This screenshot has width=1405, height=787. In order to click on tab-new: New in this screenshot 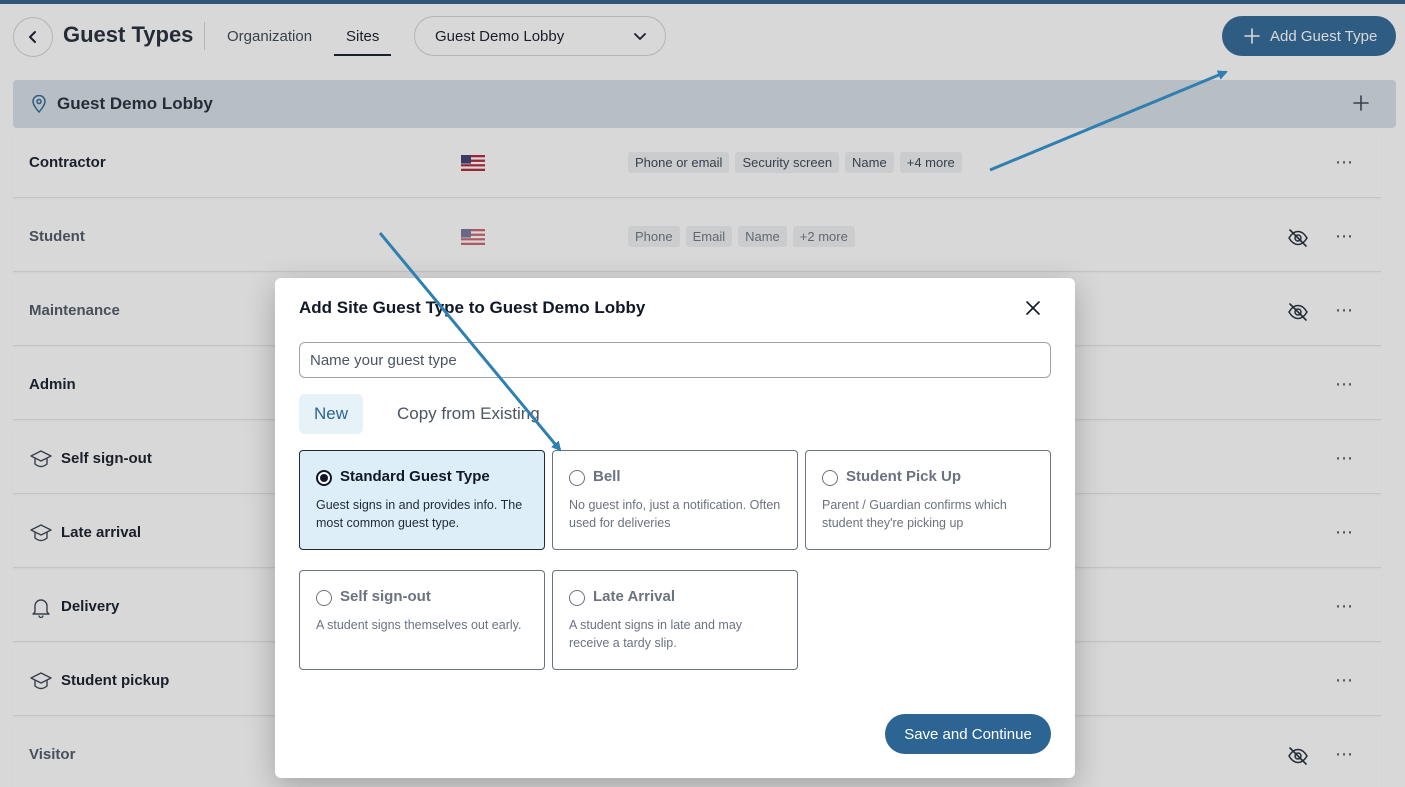, I will do `click(331, 414)`.